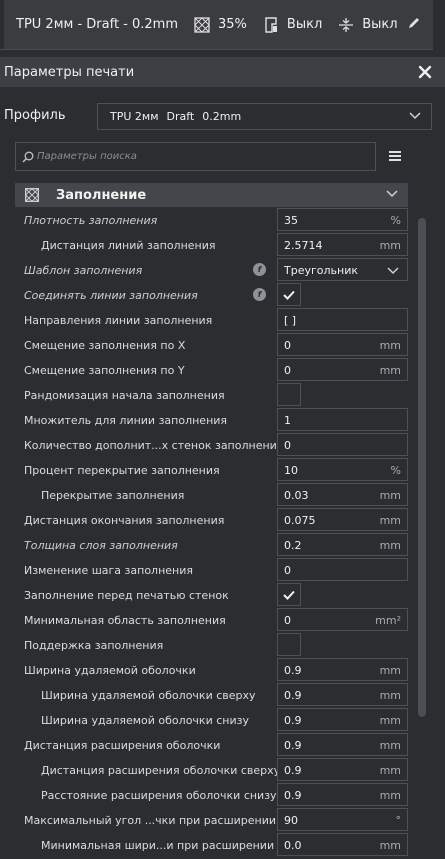  What do you see at coordinates (342, 419) in the screenshot?
I see `setting-input: 1` at bounding box center [342, 419].